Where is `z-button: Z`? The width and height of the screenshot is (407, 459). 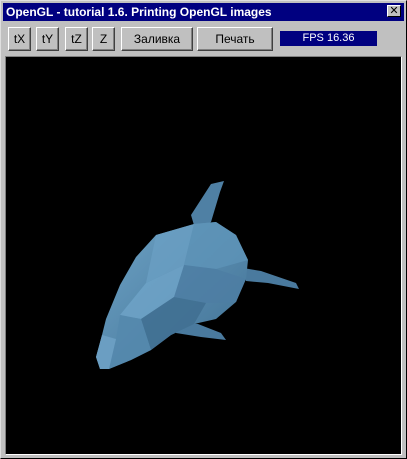
z-button: Z is located at coordinates (103, 39).